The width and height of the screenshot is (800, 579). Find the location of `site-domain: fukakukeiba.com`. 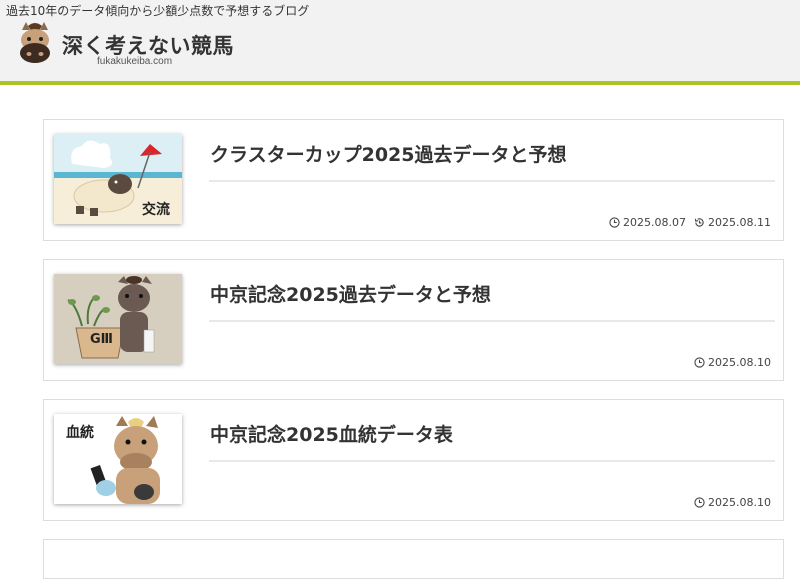

site-domain: fukakukeiba.com is located at coordinates (135, 61).